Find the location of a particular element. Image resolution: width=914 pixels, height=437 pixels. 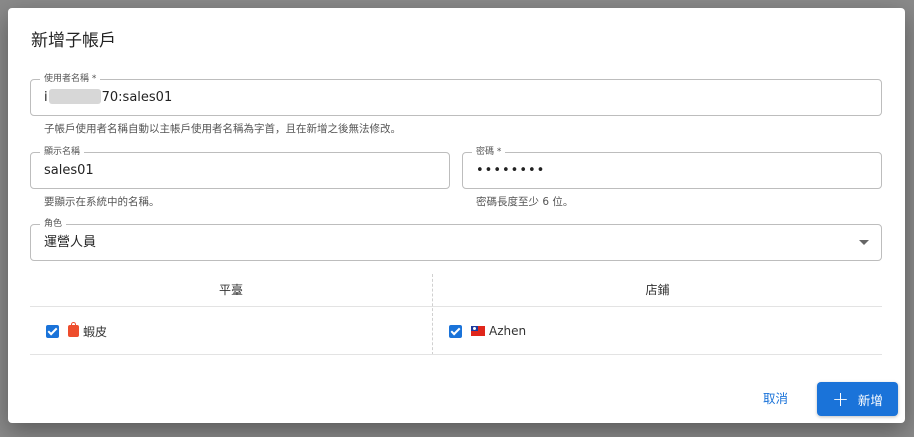

username-value: i 70:sales01 is located at coordinates (108, 97).